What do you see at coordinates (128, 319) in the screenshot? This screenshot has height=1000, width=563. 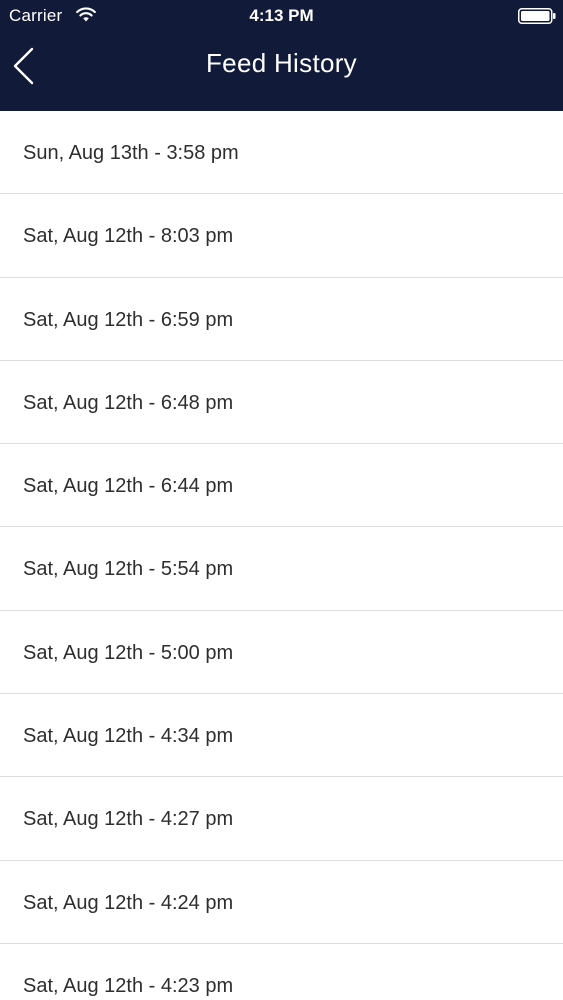 I see `feed-entry-label: Sat, Aug 12th - 6:59 pm` at bounding box center [128, 319].